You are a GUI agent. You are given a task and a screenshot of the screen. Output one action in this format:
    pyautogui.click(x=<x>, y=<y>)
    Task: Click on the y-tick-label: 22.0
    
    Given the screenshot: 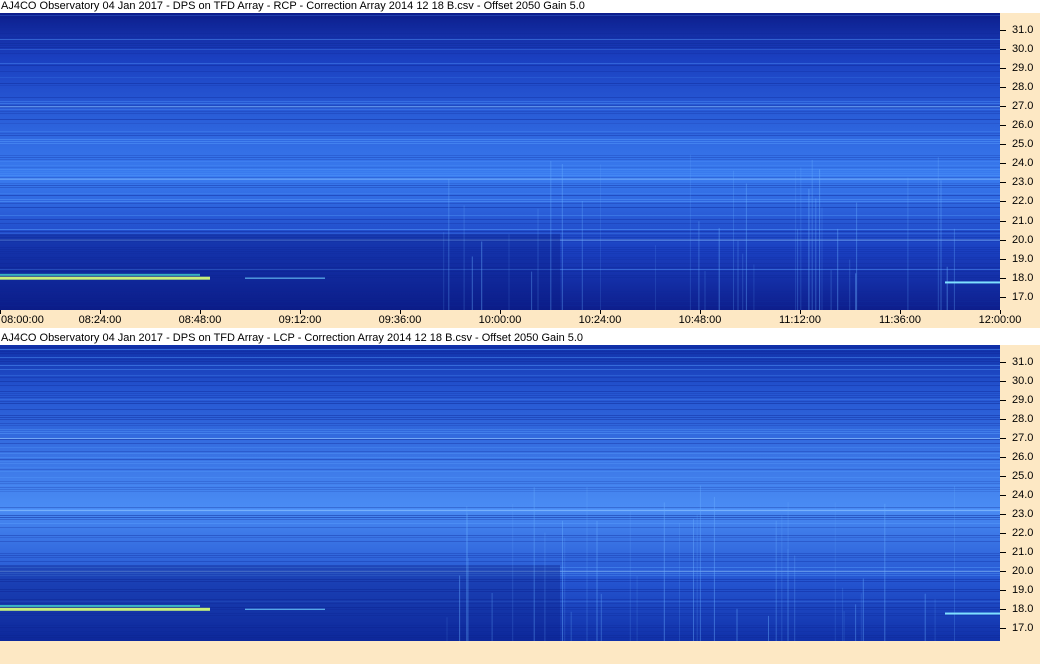 What is the action you would take?
    pyautogui.click(x=1023, y=201)
    